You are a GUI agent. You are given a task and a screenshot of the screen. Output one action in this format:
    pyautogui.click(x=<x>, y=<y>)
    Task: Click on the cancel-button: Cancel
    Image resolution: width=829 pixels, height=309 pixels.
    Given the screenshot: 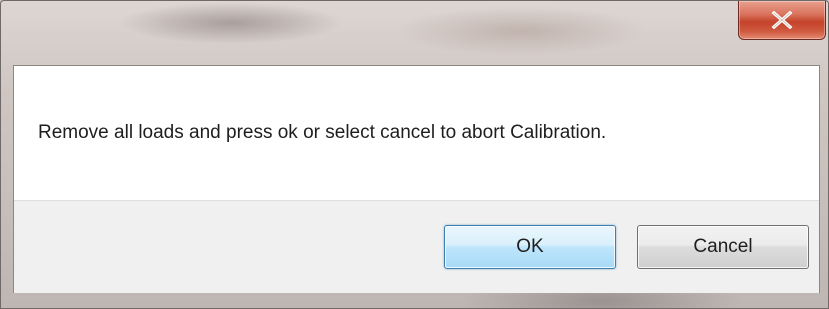 What is the action you would take?
    pyautogui.click(x=723, y=247)
    